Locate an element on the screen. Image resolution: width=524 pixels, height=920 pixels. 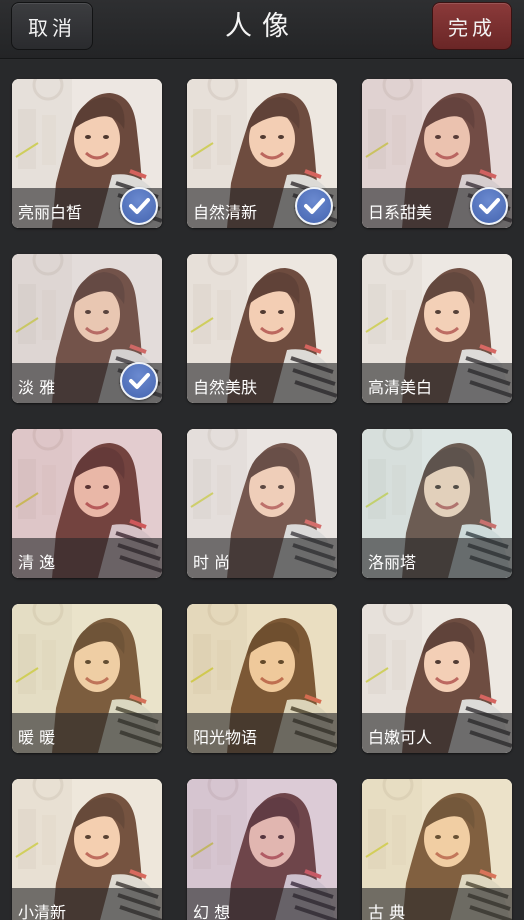
filter-tile: 淡 雅 is located at coordinates (87, 328).